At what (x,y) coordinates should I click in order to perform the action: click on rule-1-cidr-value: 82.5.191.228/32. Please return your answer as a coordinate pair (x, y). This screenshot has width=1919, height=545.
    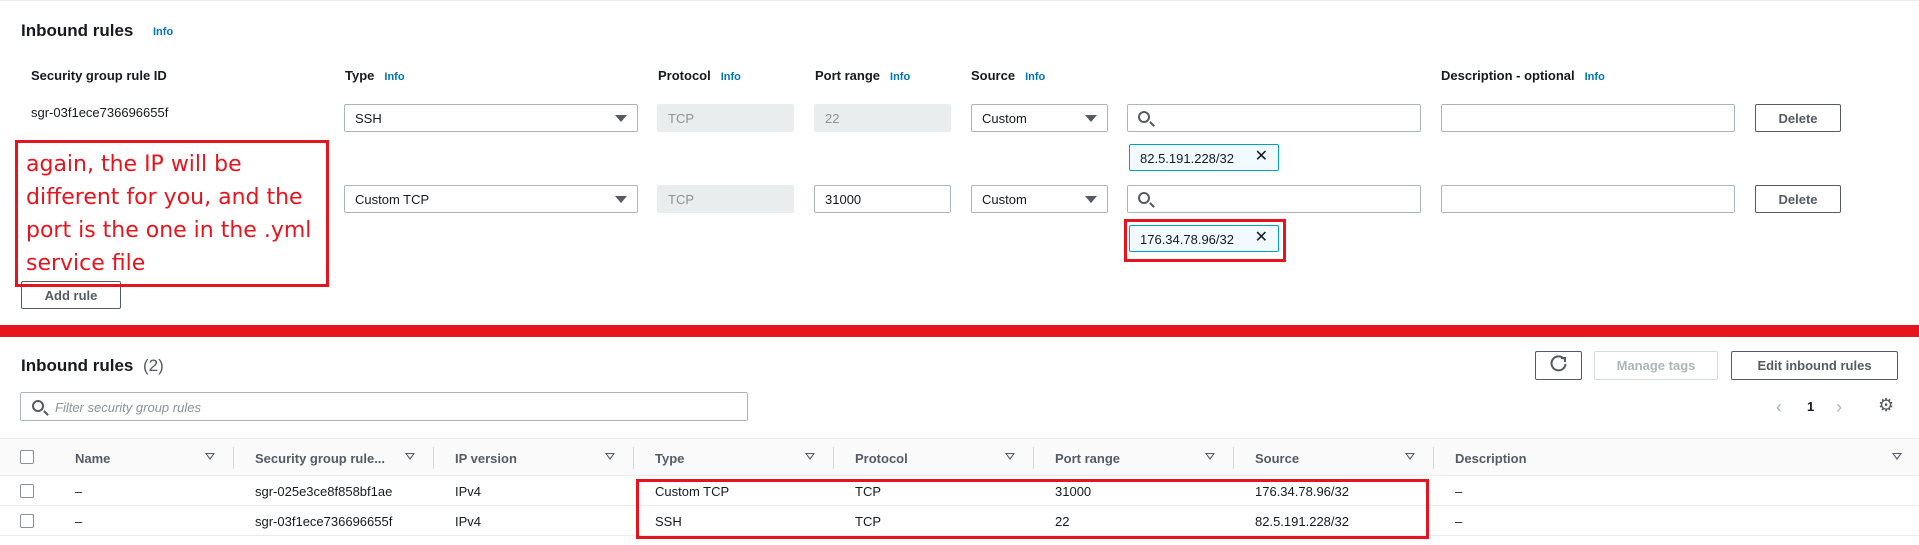
    Looking at the image, I should click on (1187, 158).